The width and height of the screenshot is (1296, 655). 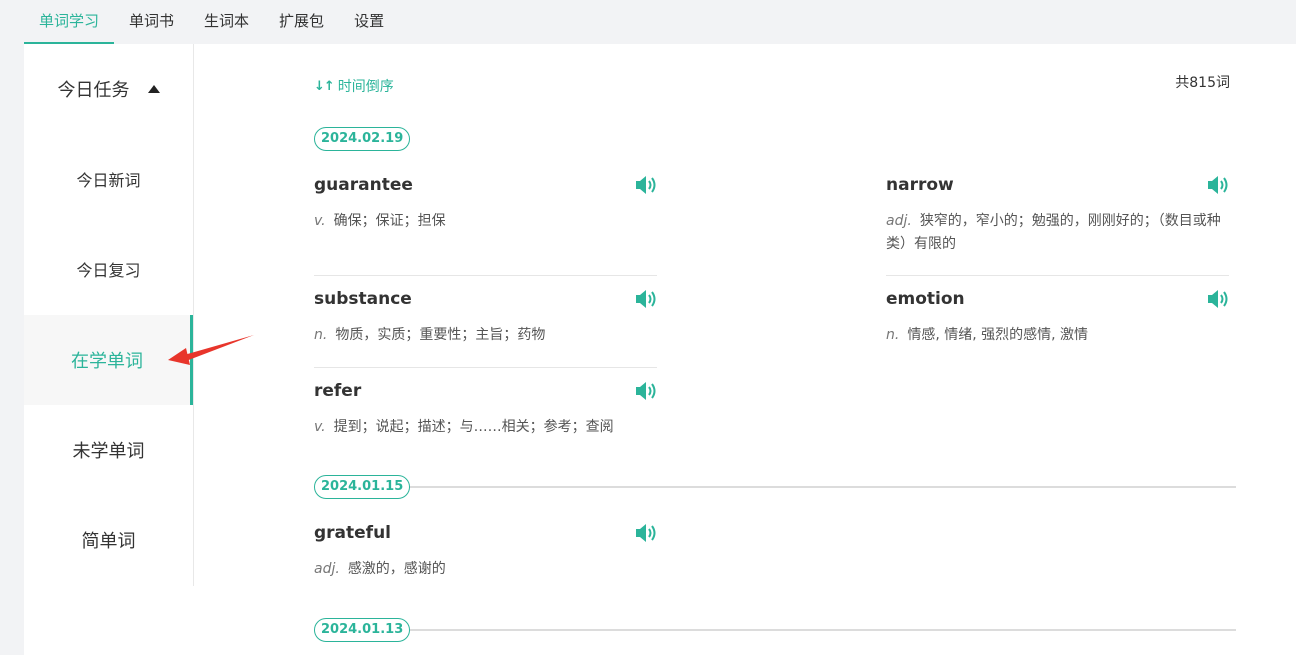 I want to click on date-group-header: 2024.01.15, so click(x=775, y=487).